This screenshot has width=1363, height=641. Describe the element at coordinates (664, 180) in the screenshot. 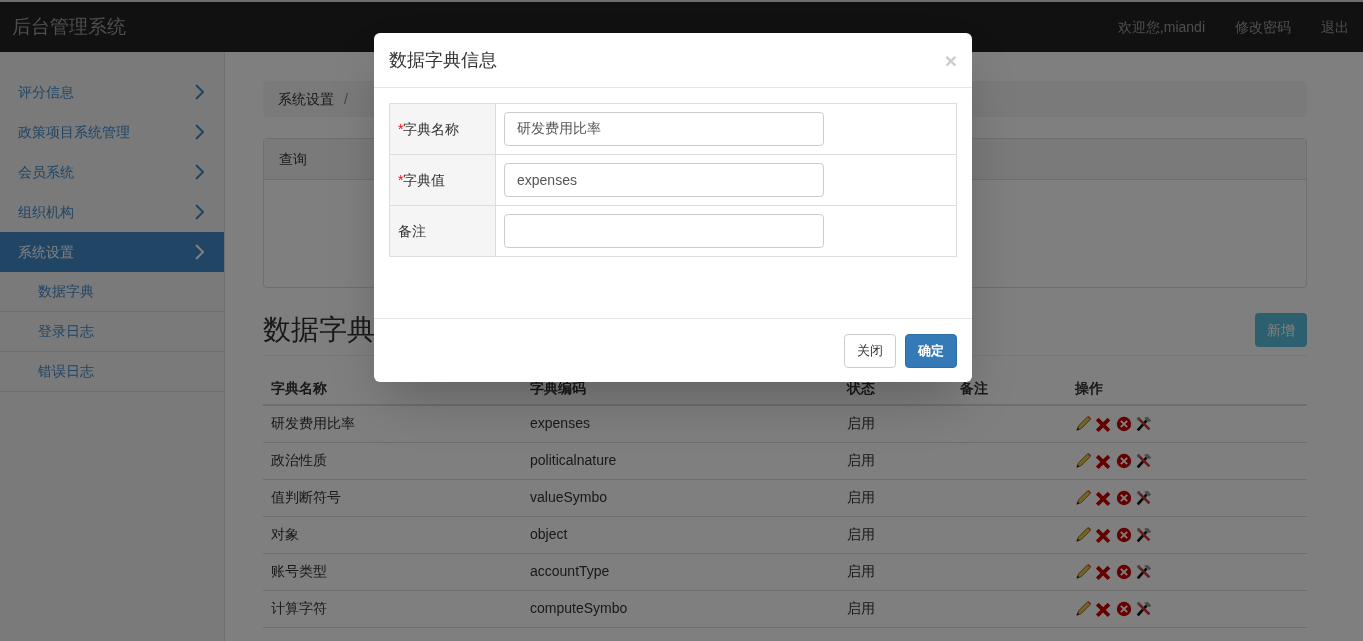

I see `input-field: expenses` at that location.